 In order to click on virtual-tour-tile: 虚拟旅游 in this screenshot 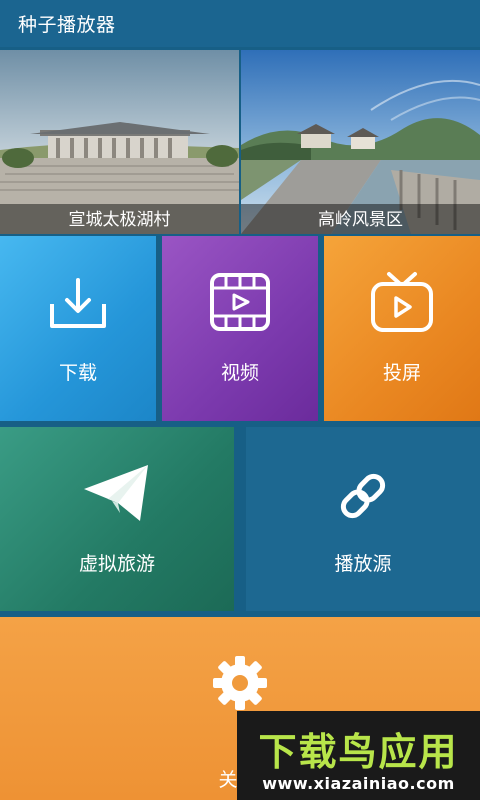, I will do `click(117, 519)`.